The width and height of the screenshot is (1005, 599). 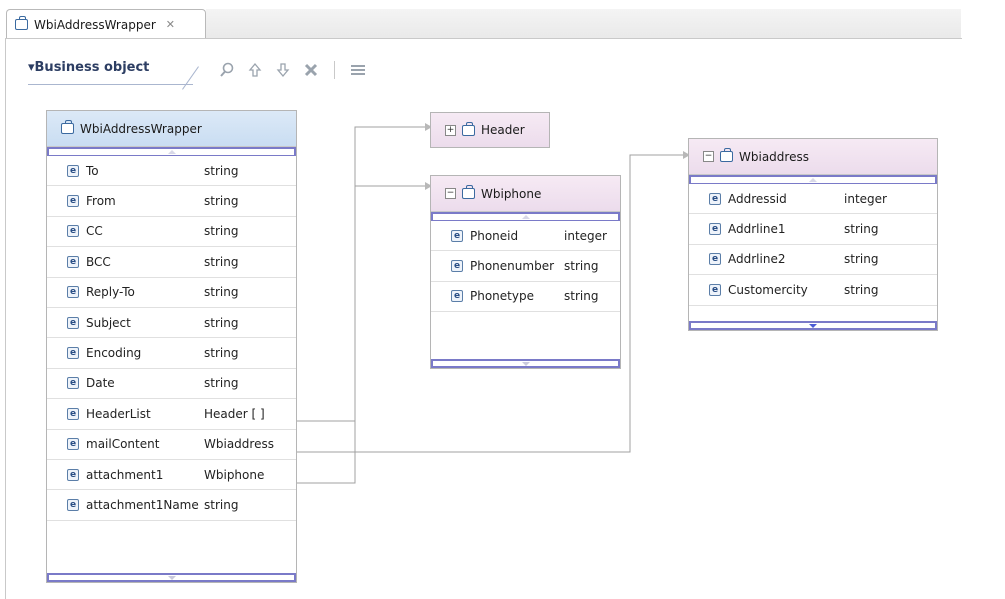 I want to click on field-row: e Date string, so click(x=171, y=384).